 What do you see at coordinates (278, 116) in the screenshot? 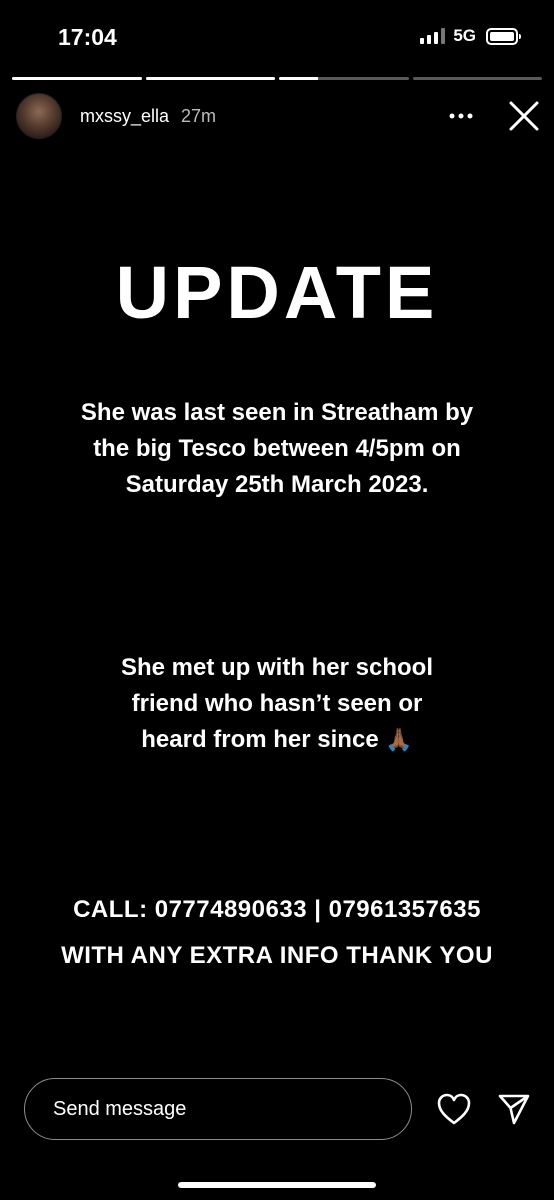
I see `story-header: mxssy_ella 27m` at bounding box center [278, 116].